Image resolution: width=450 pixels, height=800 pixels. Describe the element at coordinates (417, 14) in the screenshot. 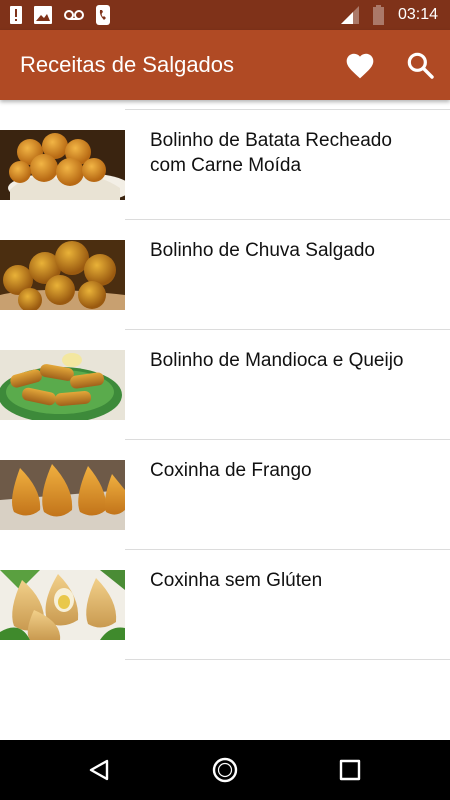

I see `status-time: 03:14` at that location.